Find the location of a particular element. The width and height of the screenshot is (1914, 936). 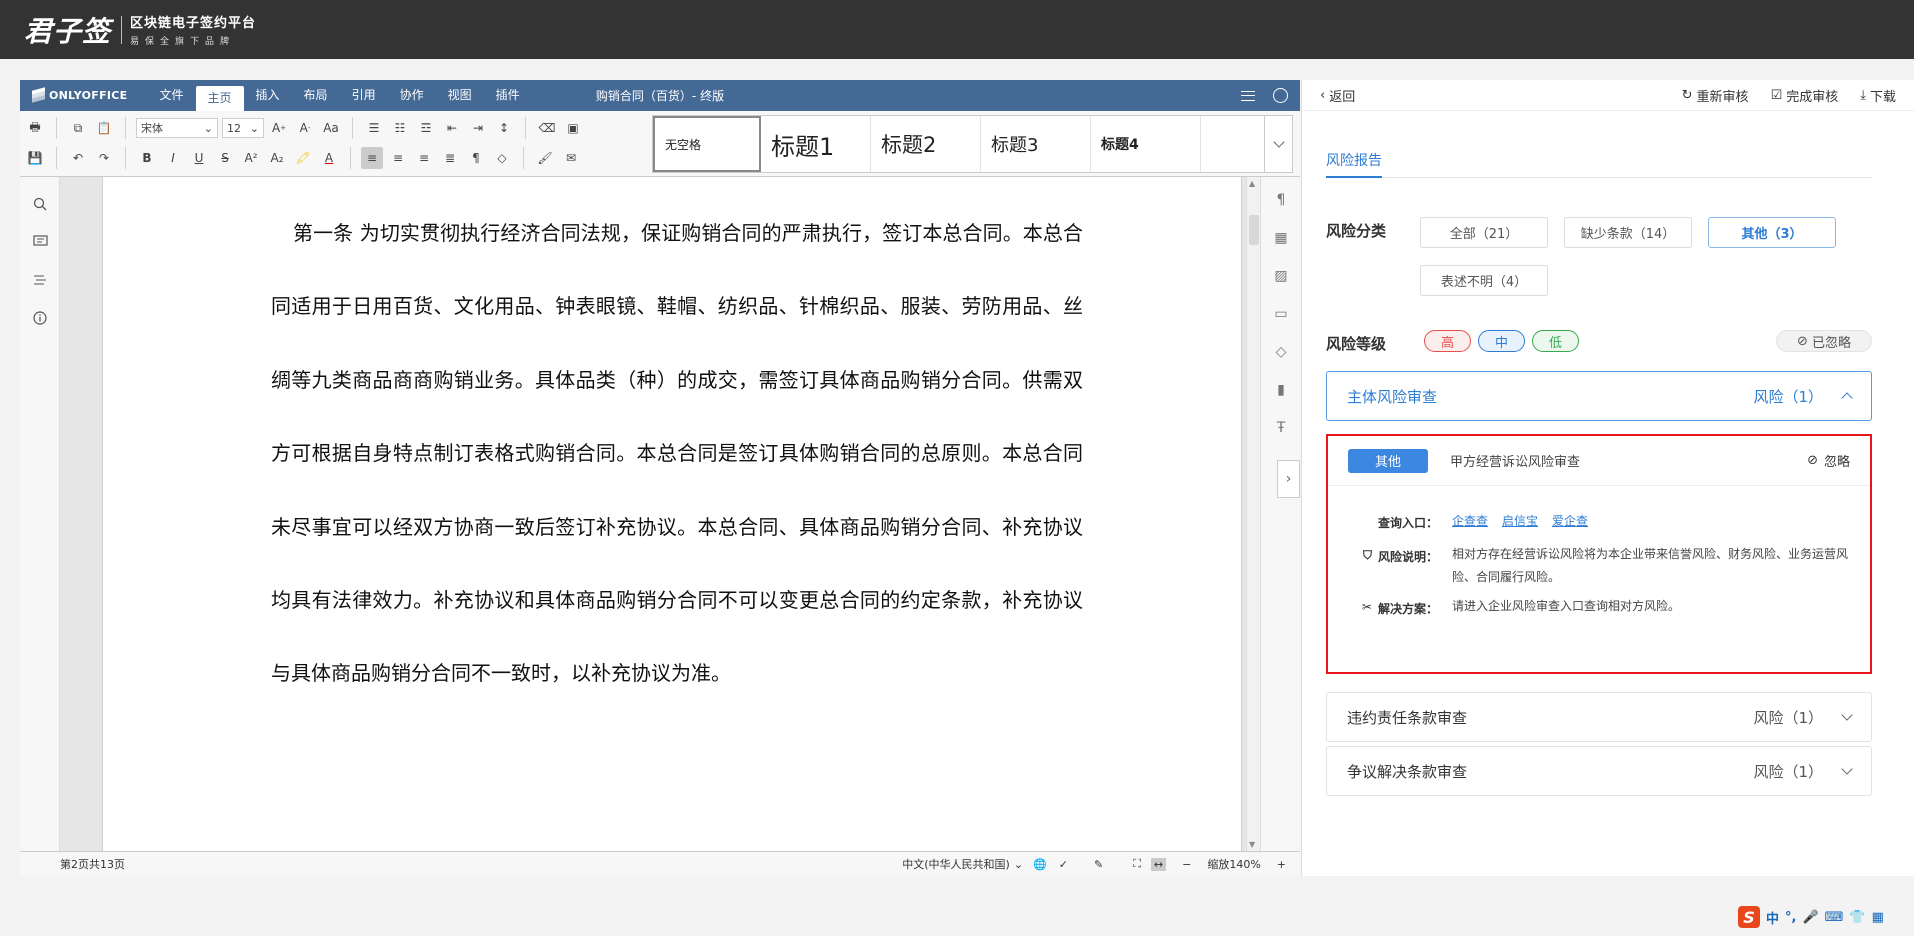

user-icon is located at coordinates (1280, 95).